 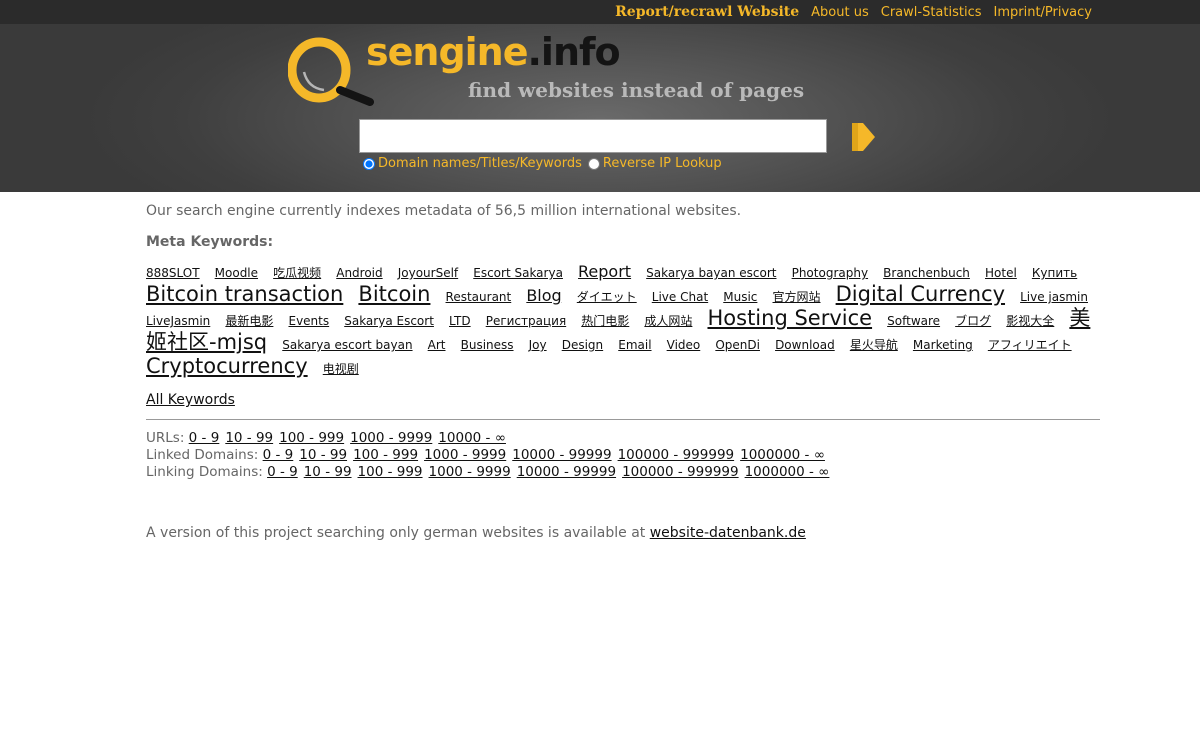 I want to click on keyword-link: Sakarya bayan escort, so click(x=711, y=273).